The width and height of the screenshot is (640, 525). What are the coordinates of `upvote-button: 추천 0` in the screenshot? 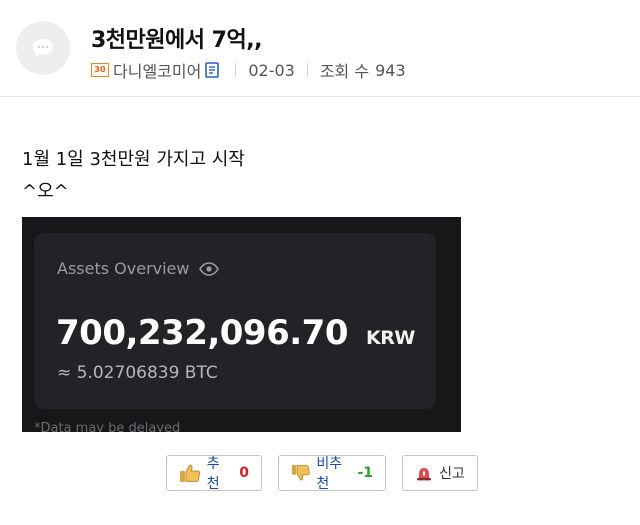 It's located at (214, 473).